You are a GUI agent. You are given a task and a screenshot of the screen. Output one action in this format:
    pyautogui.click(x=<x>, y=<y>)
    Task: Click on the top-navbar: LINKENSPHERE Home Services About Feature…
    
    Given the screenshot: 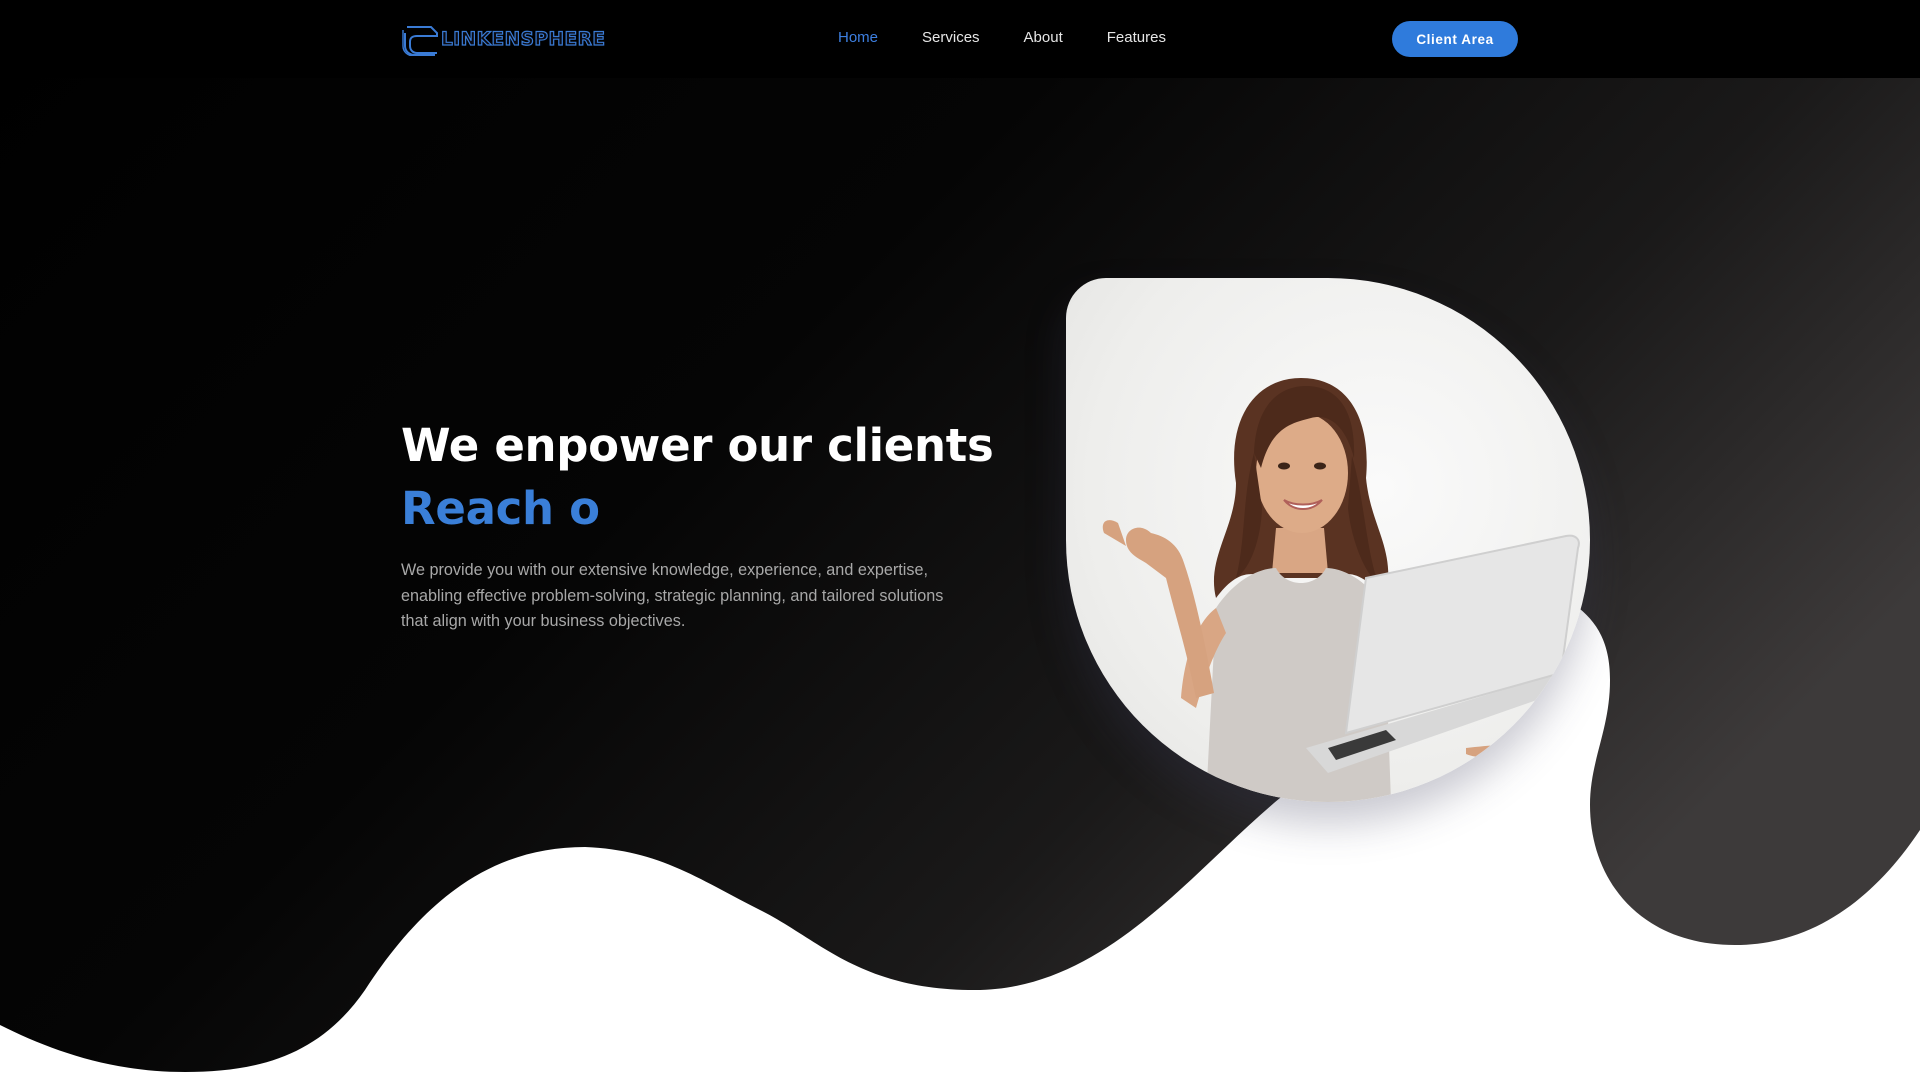 What is the action you would take?
    pyautogui.click(x=960, y=39)
    